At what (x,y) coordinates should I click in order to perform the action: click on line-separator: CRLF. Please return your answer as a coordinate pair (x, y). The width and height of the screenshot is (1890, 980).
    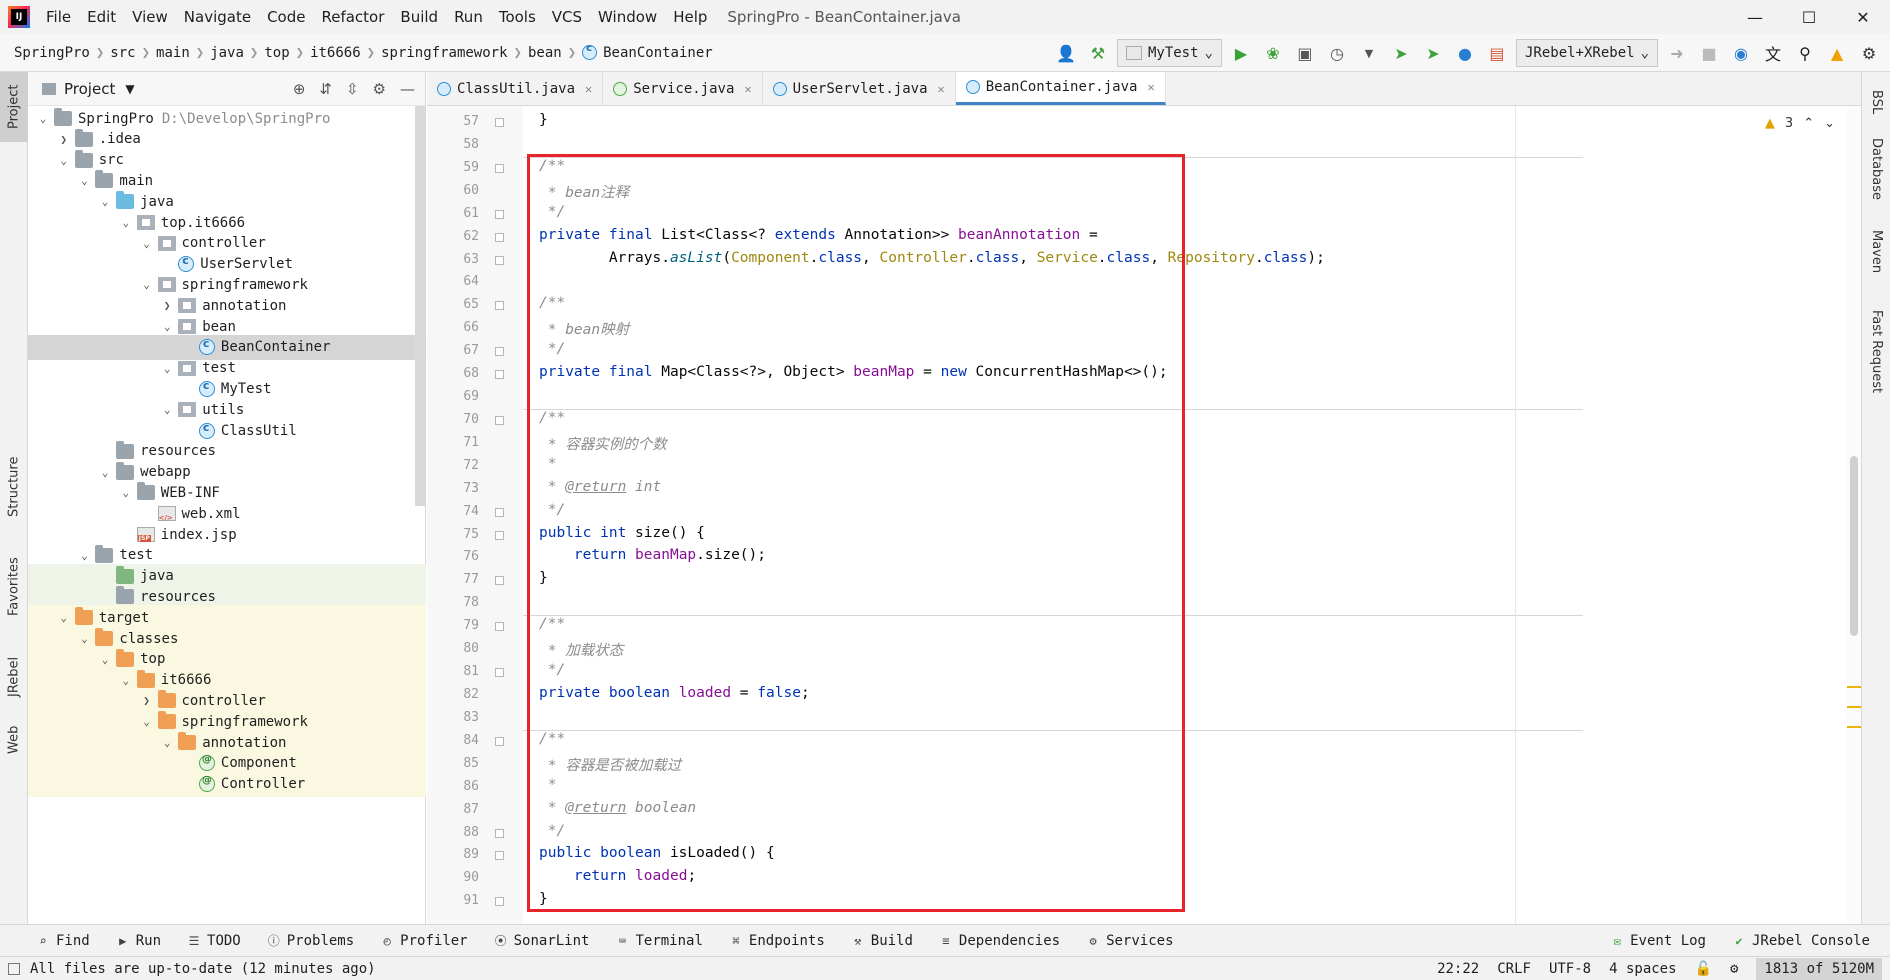
    Looking at the image, I should click on (1514, 969).